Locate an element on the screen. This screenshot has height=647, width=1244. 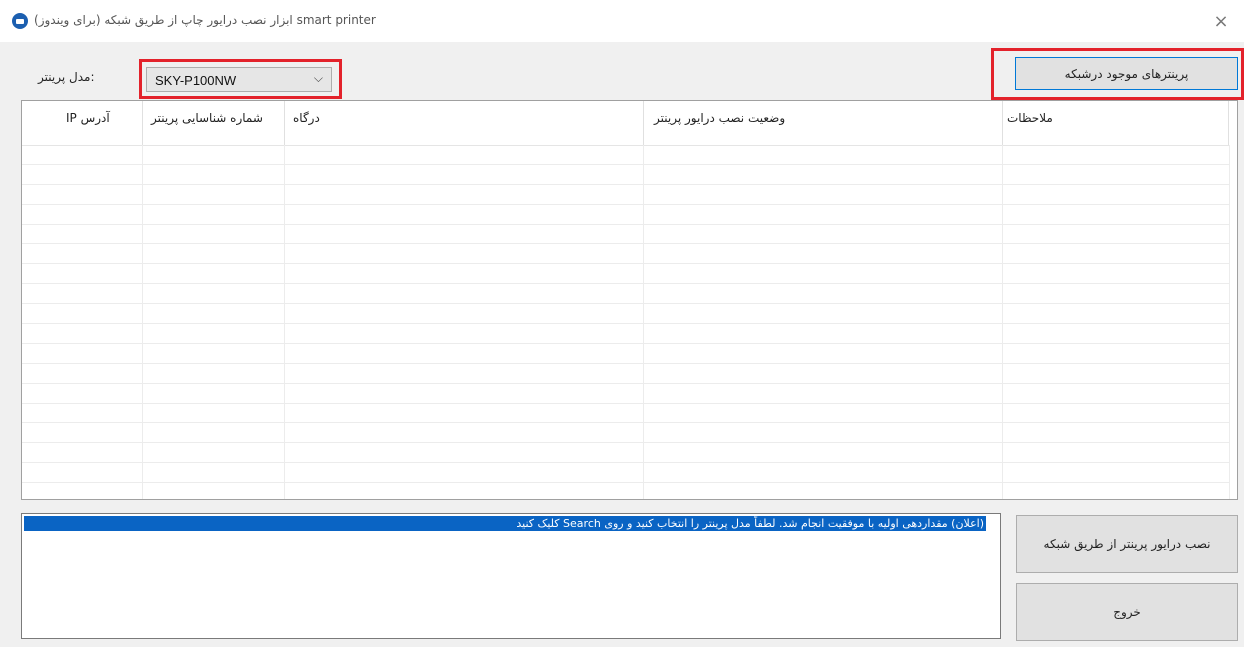
chevron-down-icon: ⌵ is located at coordinates (318, 78).